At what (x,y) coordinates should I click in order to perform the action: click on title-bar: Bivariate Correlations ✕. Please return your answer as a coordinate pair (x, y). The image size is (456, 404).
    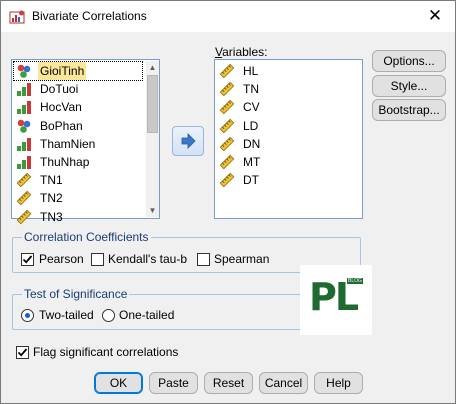
    Looking at the image, I should click on (228, 16).